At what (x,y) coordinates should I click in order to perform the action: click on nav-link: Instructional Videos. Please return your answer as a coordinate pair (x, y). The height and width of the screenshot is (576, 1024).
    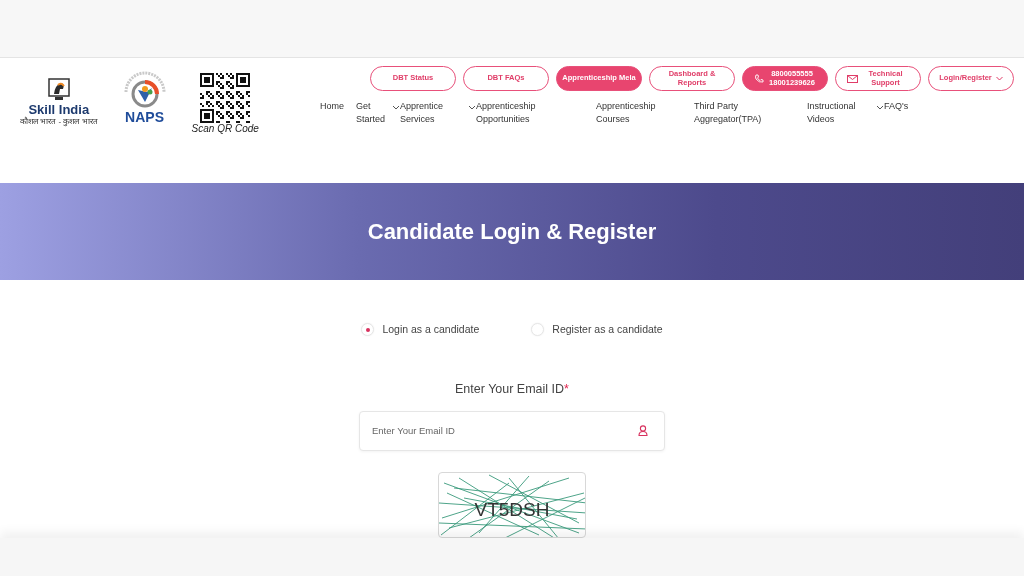
    Looking at the image, I should click on (845, 113).